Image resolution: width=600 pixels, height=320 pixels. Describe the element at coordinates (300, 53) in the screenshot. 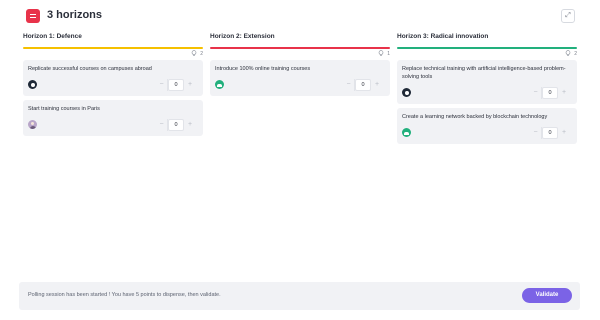

I see `column-idea-count: 1` at that location.